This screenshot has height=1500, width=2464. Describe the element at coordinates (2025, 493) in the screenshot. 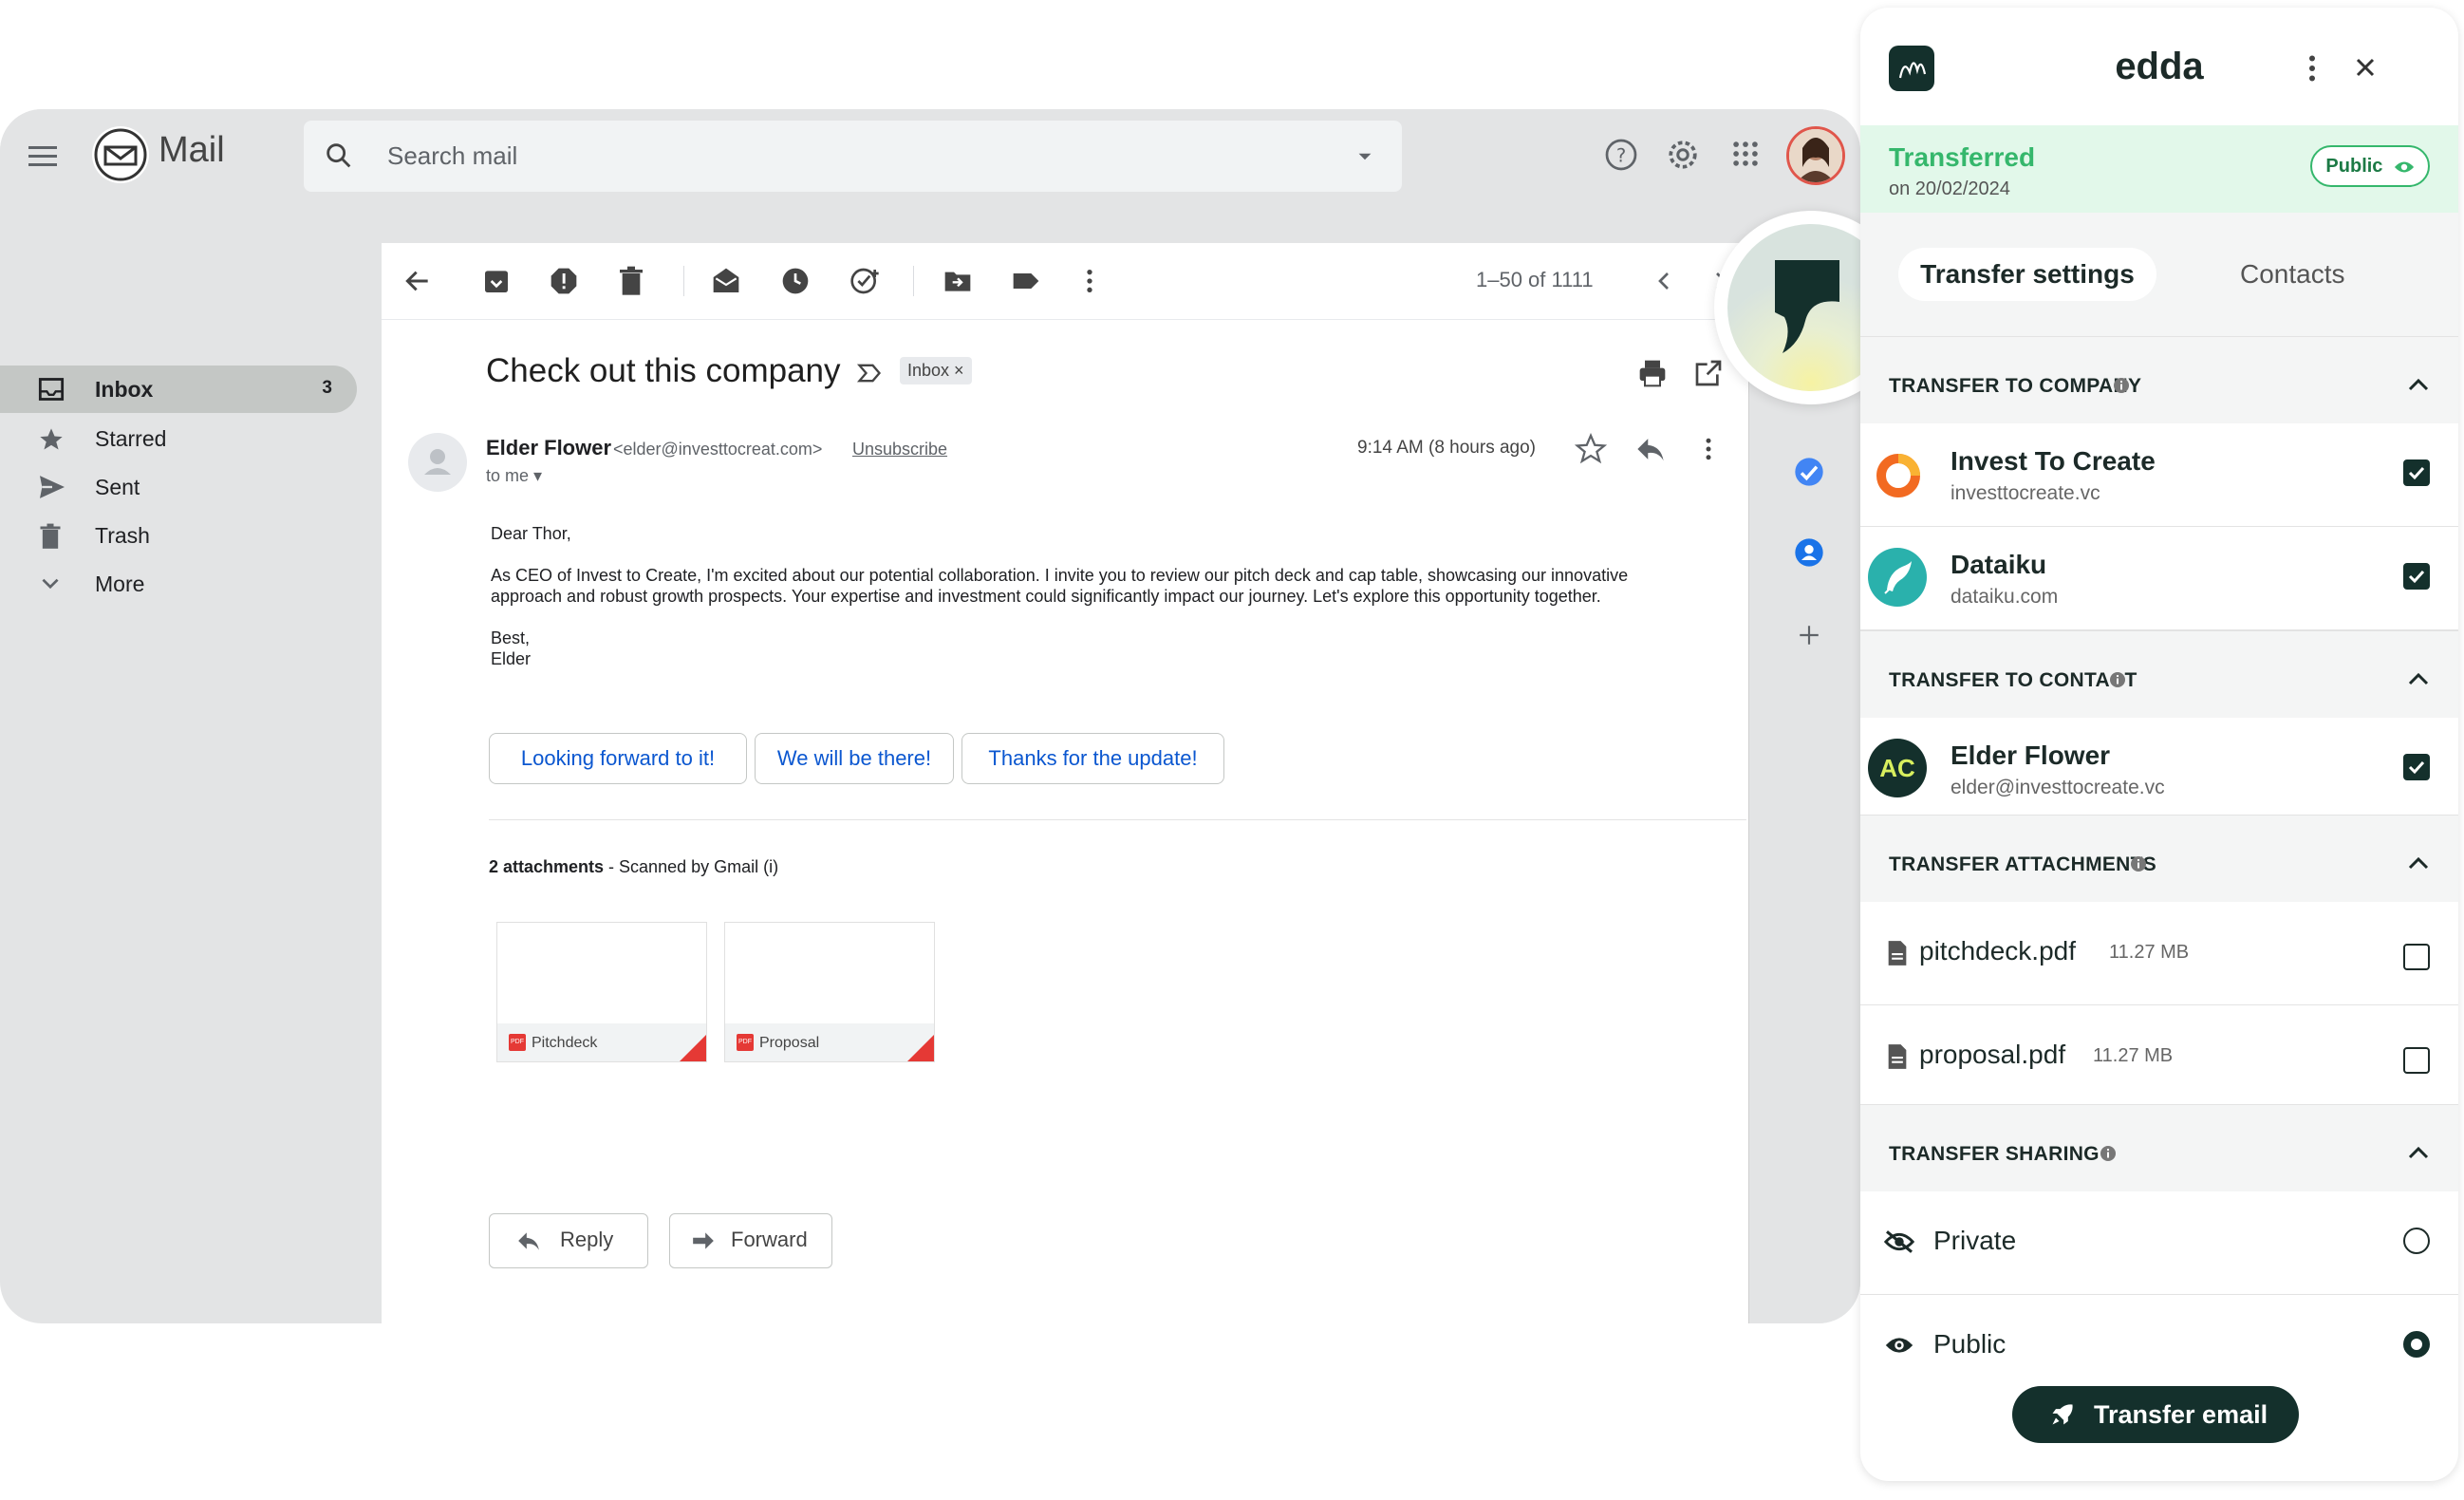

I see `company-domain: investtocreate.vc` at that location.